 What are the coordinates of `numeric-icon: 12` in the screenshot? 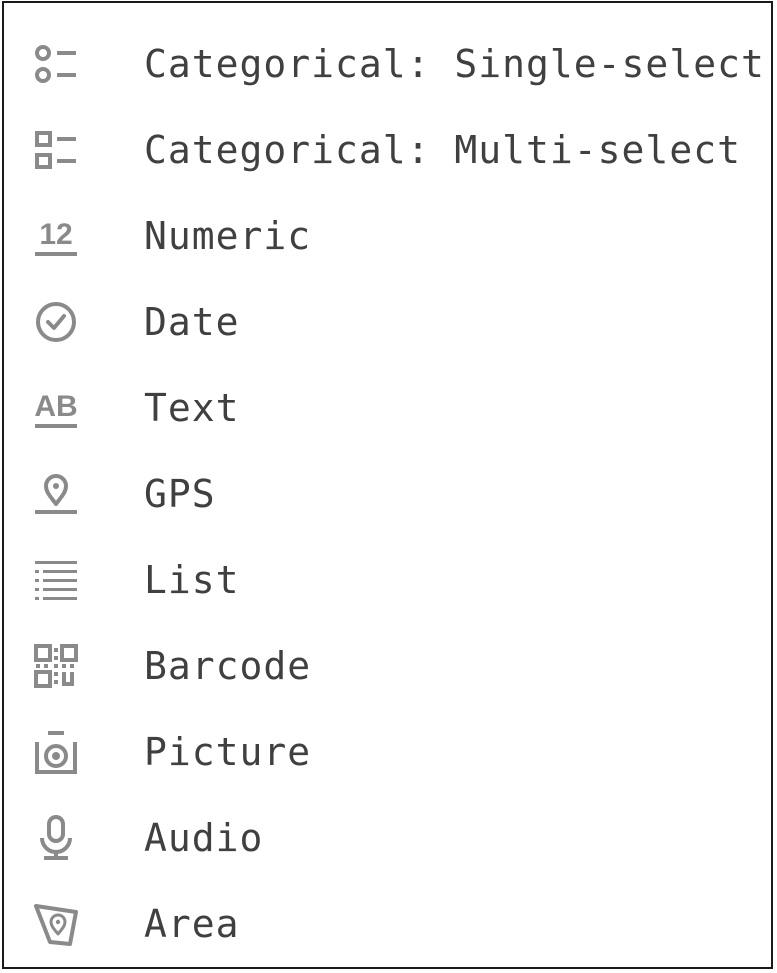 It's located at (56, 236).